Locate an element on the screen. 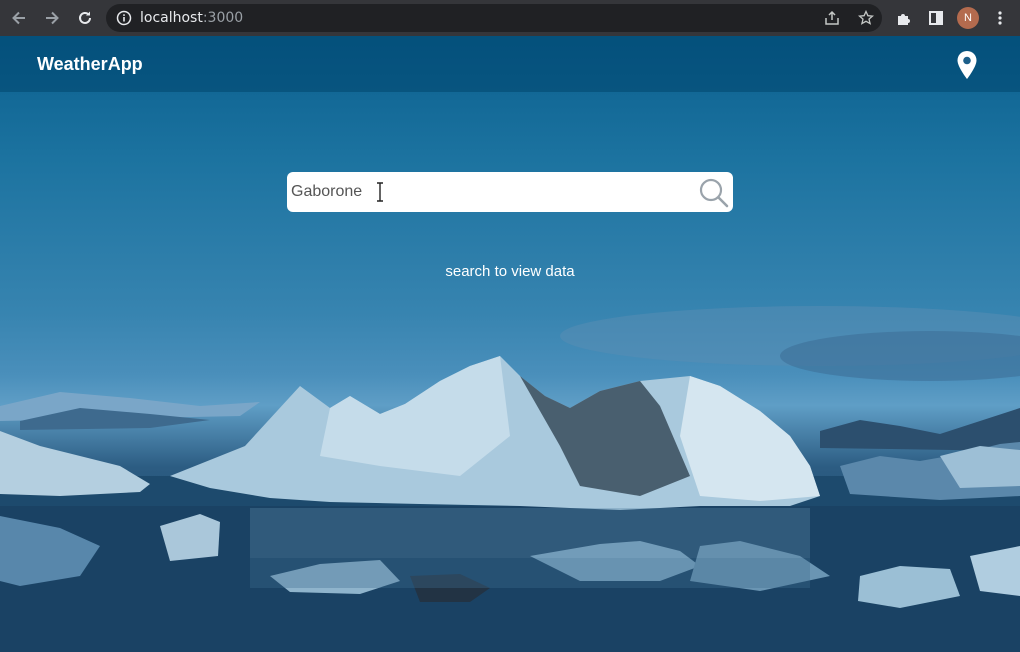  extensions-button is located at coordinates (904, 18).